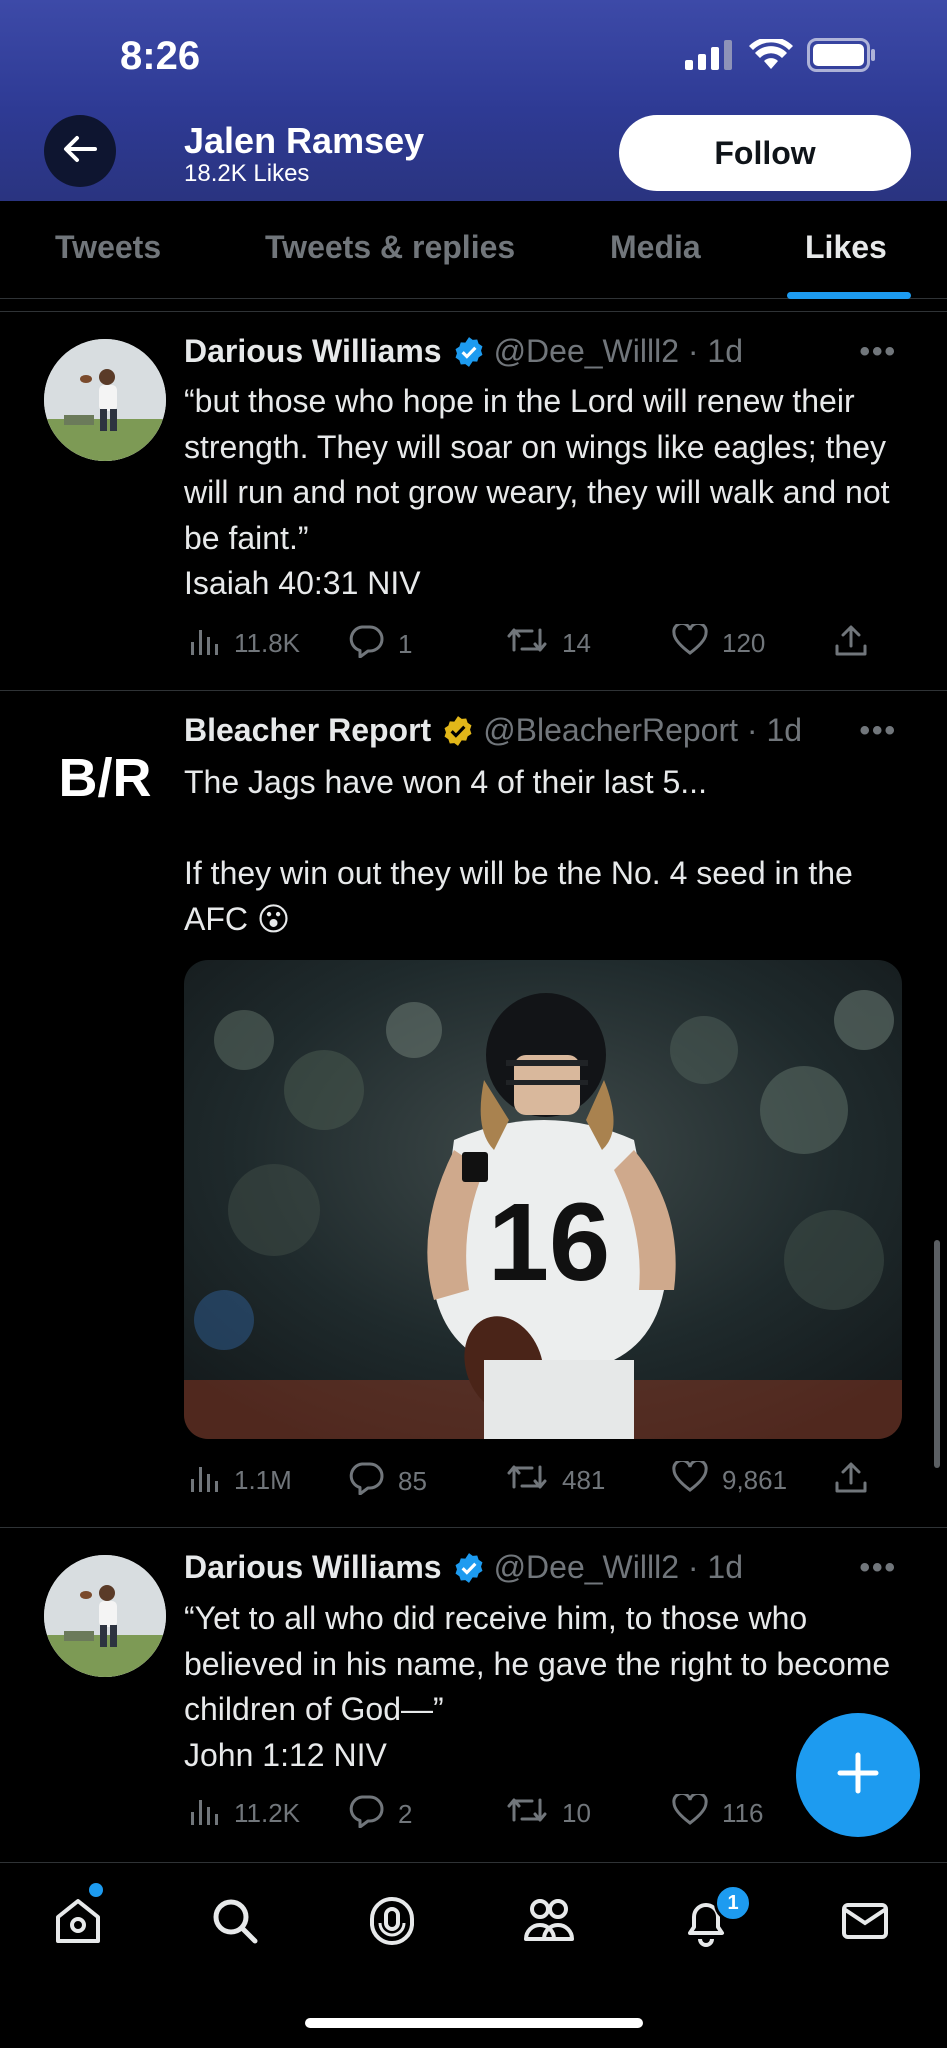 The image size is (947, 2048). I want to click on retweet-button: 10, so click(548, 1813).